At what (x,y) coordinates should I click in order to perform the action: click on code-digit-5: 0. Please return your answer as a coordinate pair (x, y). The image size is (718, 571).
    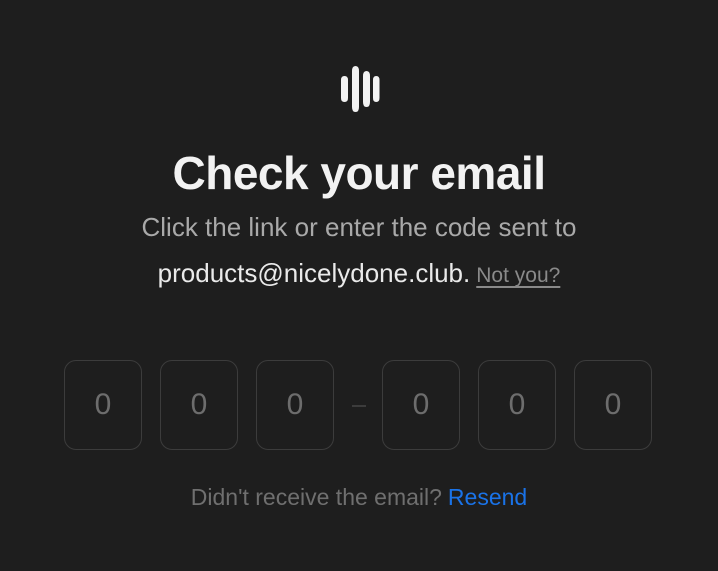
    Looking at the image, I should click on (517, 405).